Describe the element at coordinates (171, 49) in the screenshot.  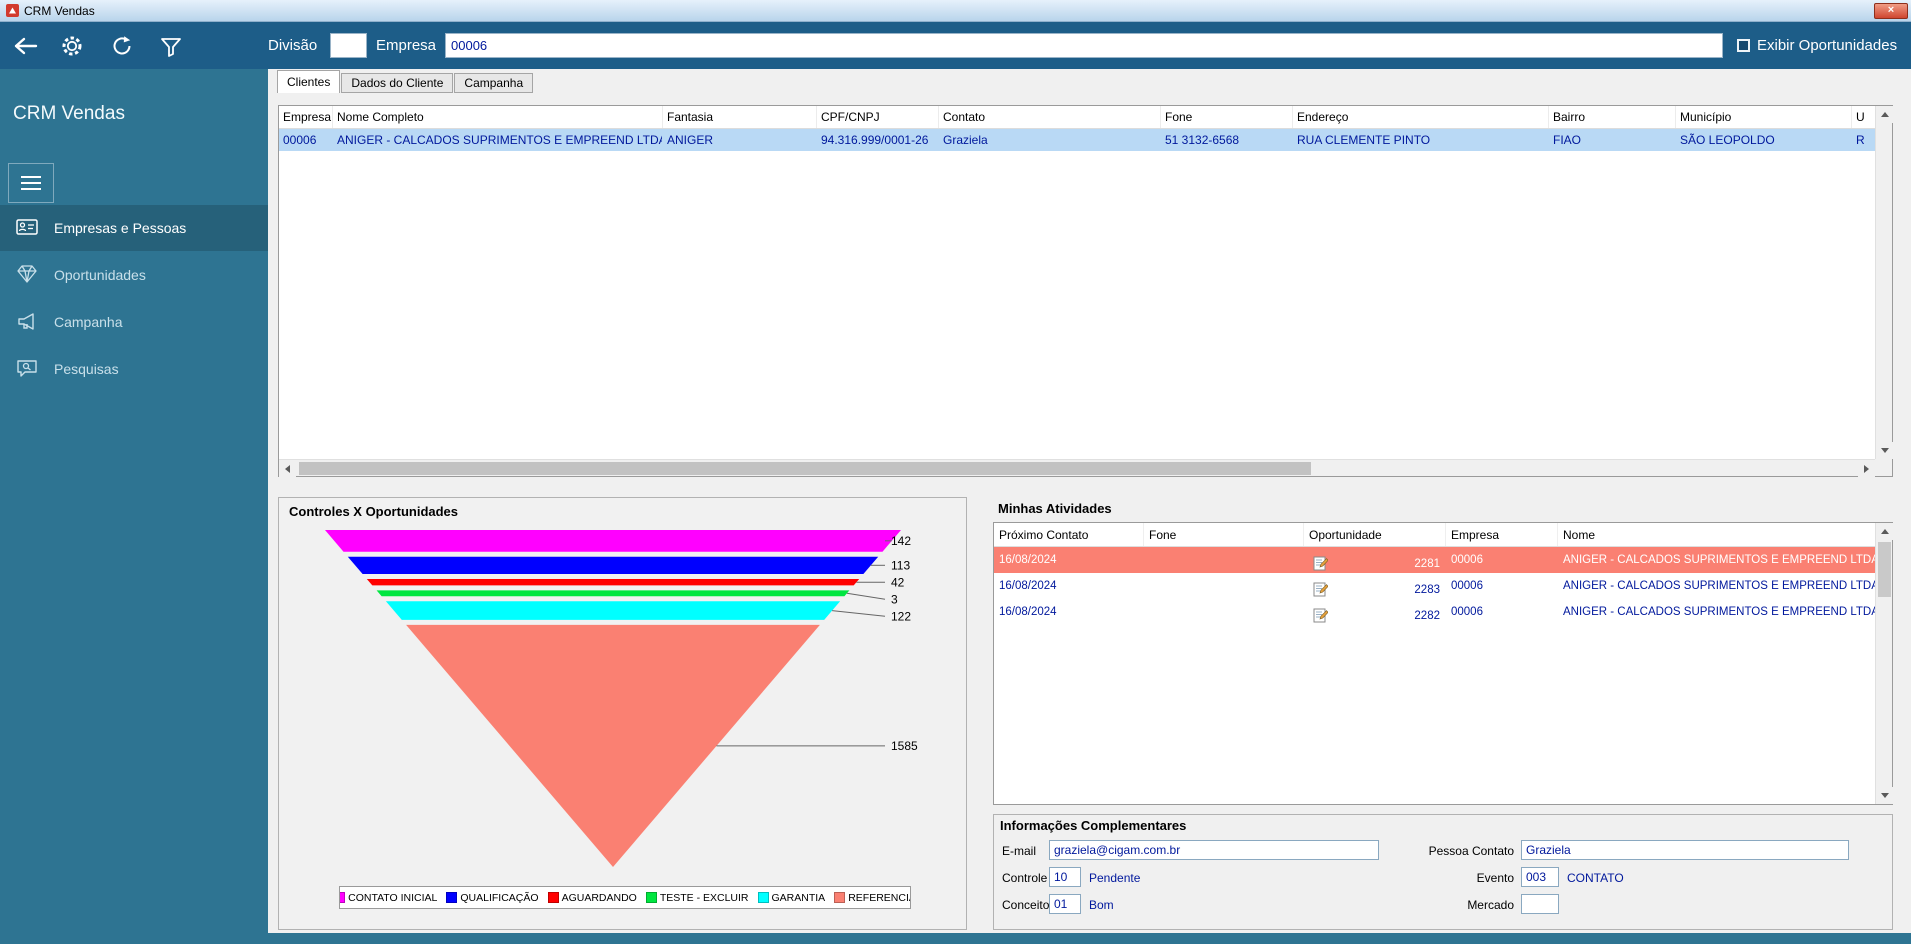
I see `filter-icon` at that location.